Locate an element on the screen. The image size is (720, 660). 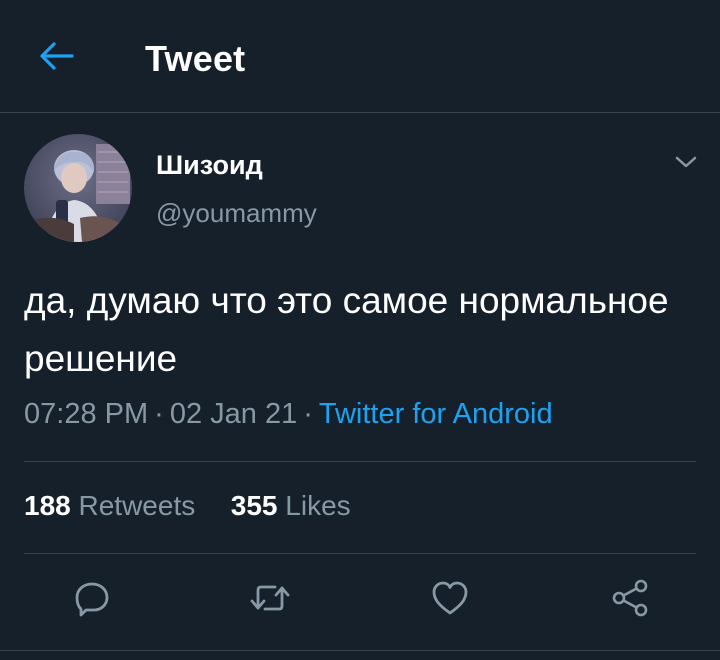
retweet-button is located at coordinates (270, 600).